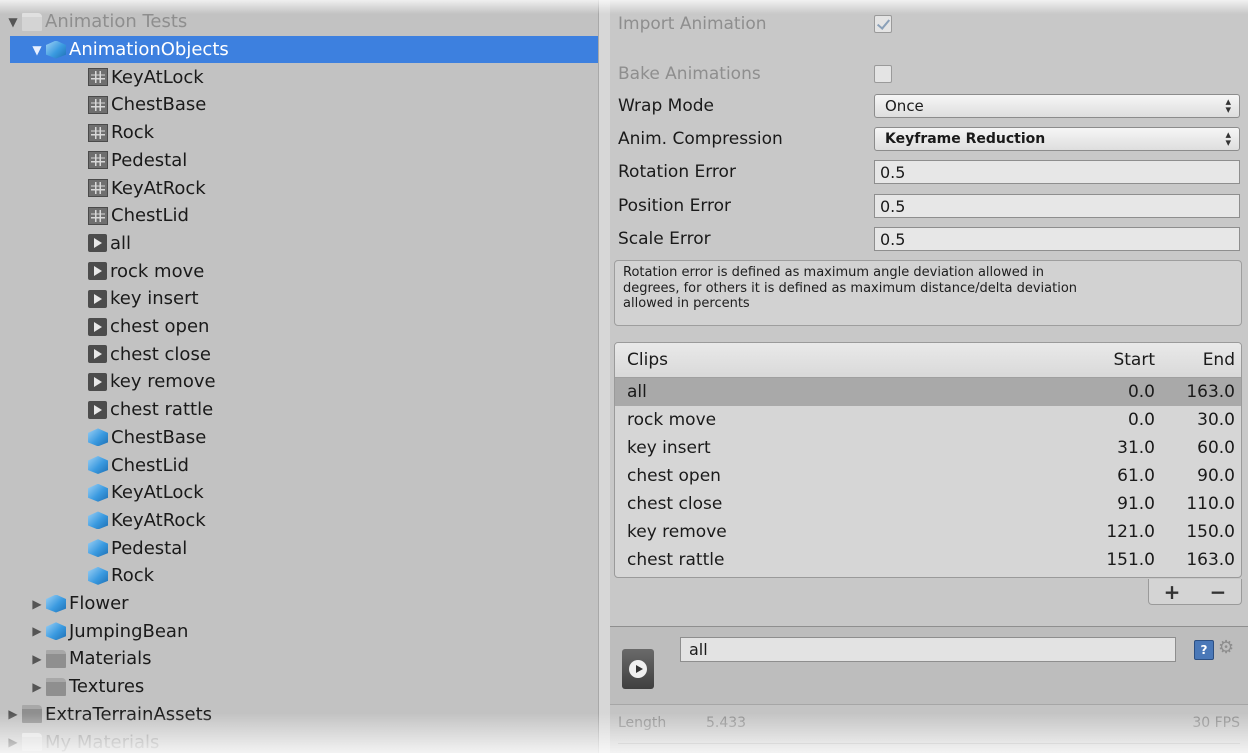  What do you see at coordinates (928, 504) in the screenshot?
I see `clip-row: chest close 91.0 110.0` at bounding box center [928, 504].